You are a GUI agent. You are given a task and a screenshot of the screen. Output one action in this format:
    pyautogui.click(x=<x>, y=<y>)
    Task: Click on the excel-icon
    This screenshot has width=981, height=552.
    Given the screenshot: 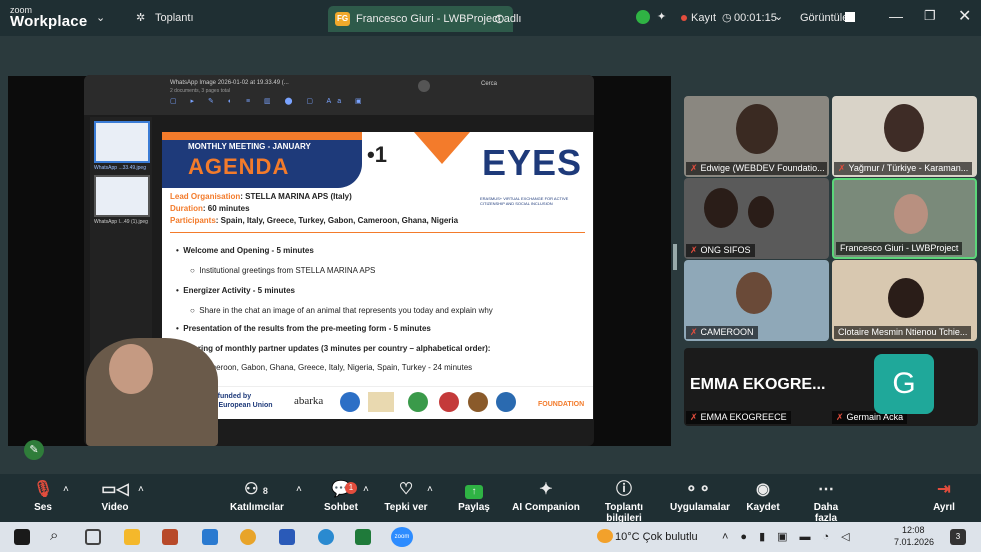 What is the action you would take?
    pyautogui.click(x=363, y=537)
    